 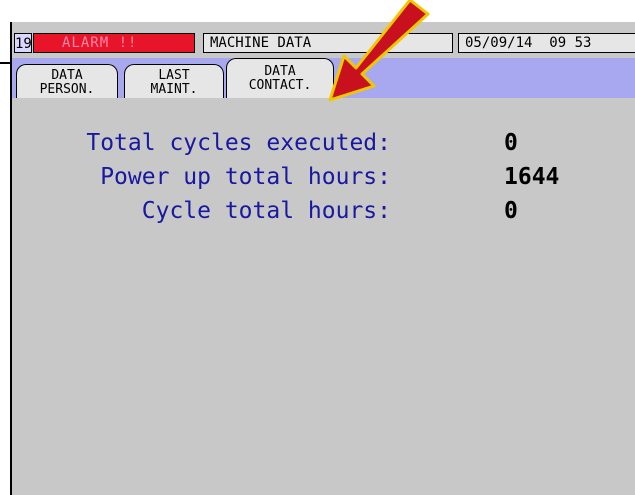 I want to click on tab-data-contact: DATA CONTACT., so click(x=280, y=78).